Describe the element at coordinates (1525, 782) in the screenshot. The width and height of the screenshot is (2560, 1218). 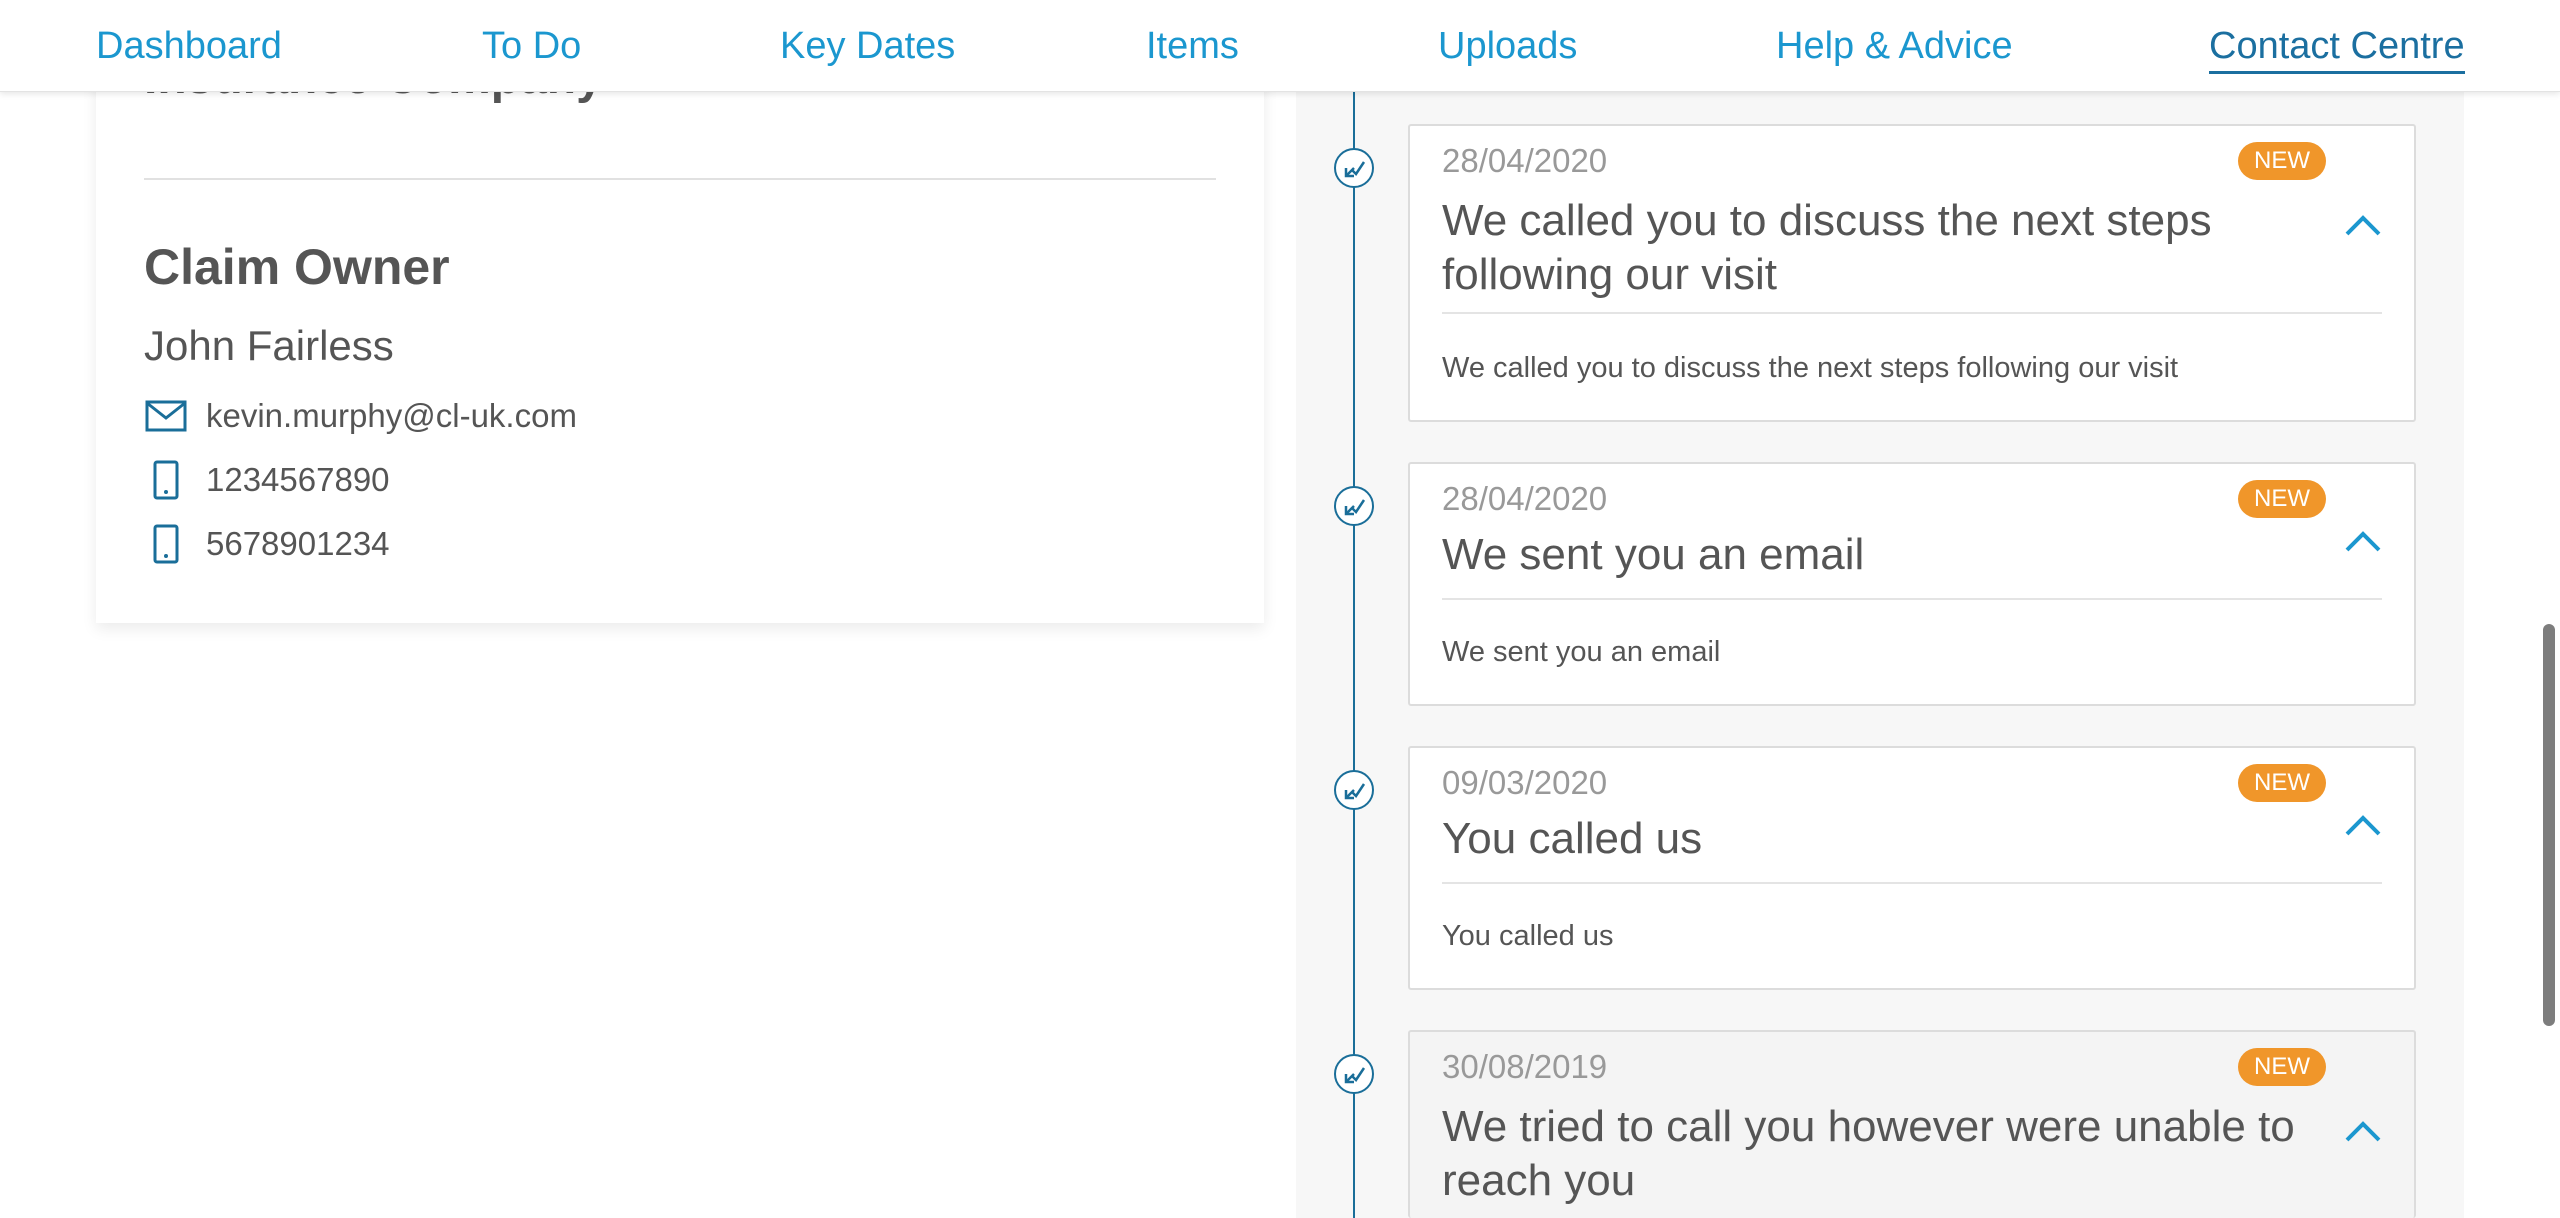
I see `event-date: 09/03/2020` at that location.